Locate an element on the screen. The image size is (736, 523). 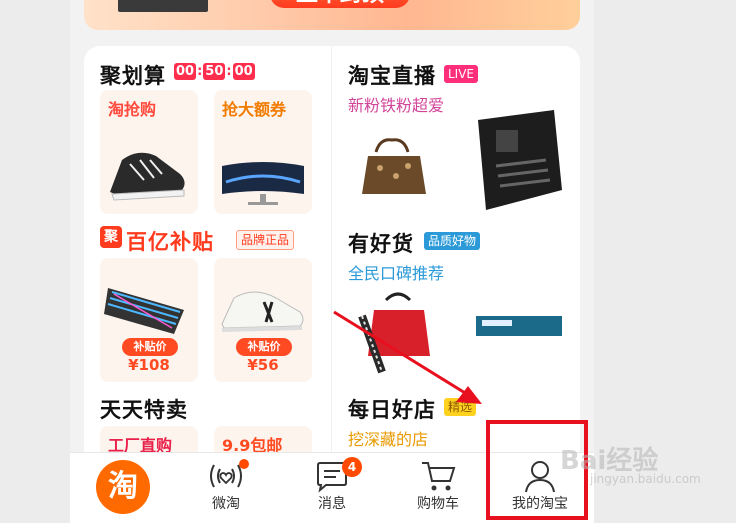
timer-hours: 00 is located at coordinates (185, 71).